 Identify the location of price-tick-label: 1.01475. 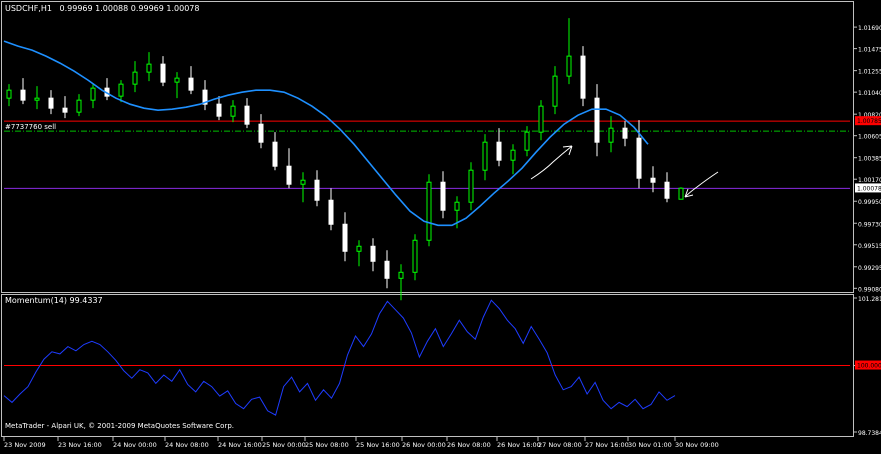
(869, 50).